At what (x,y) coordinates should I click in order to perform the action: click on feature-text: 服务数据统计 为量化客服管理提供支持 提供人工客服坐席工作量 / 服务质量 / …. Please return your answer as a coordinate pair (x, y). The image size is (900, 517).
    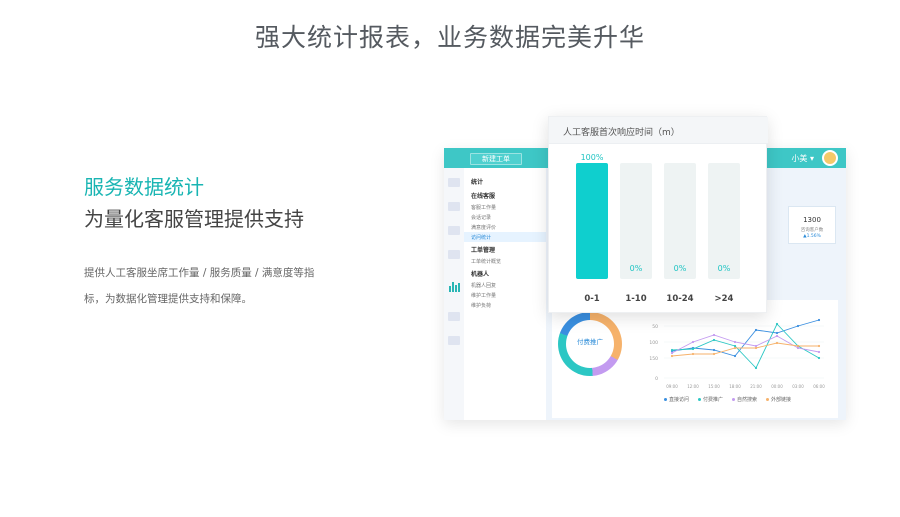
    Looking at the image, I should click on (229, 242).